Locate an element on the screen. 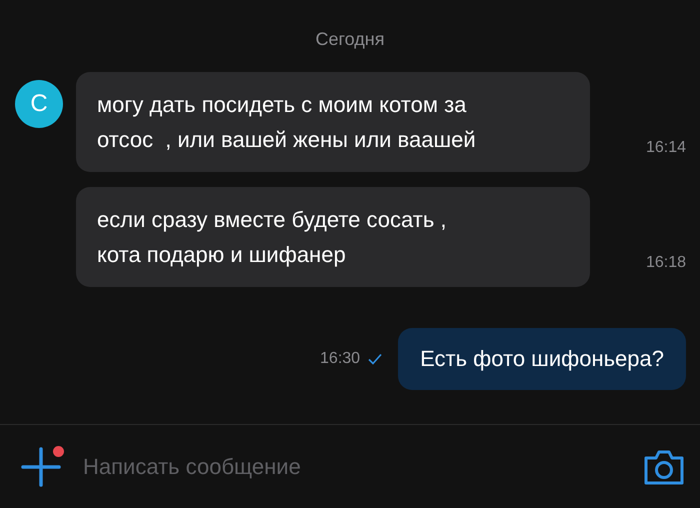 The width and height of the screenshot is (700, 508). date-separator: Сегодня is located at coordinates (350, 39).